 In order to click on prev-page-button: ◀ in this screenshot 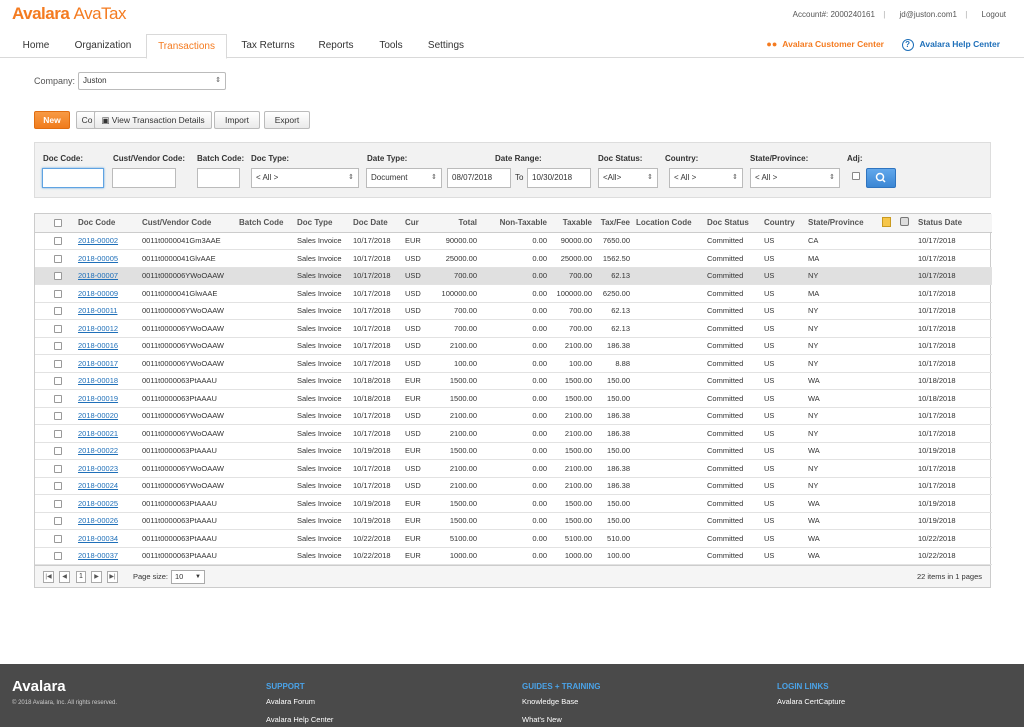, I will do `click(64, 577)`.